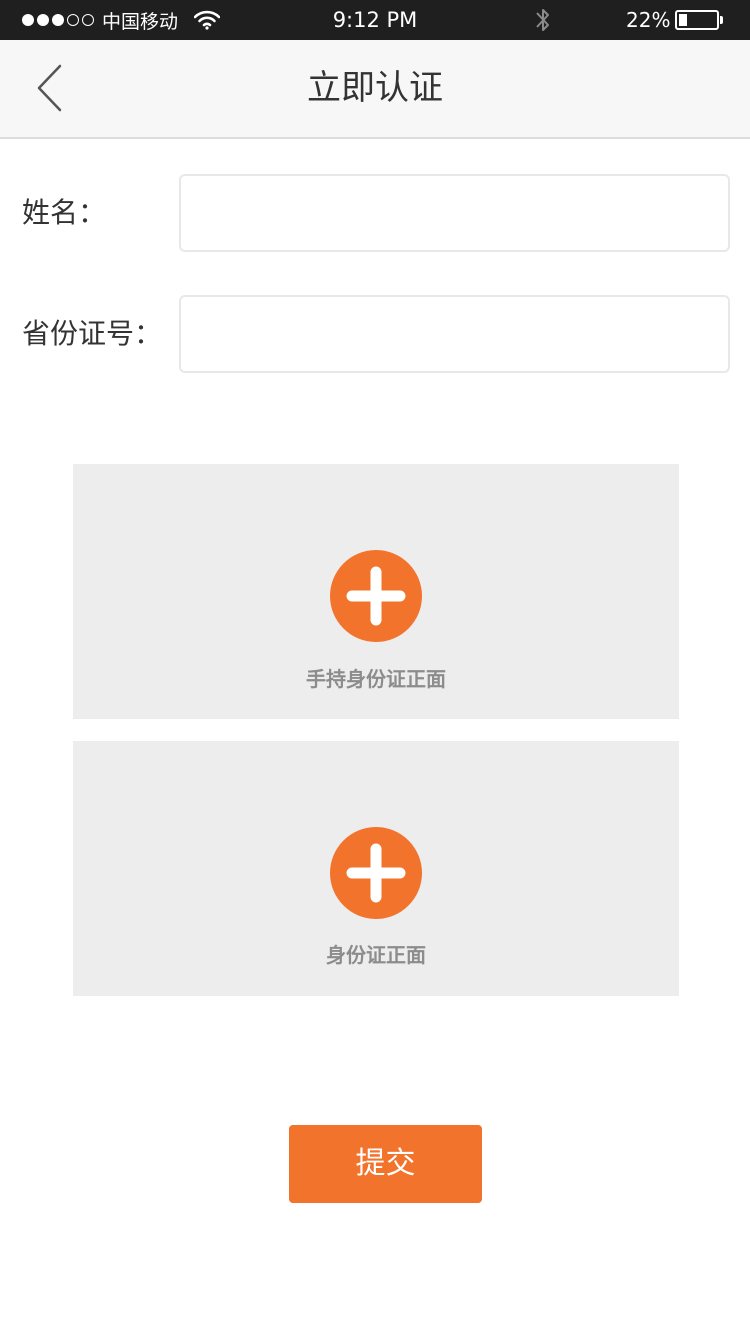 This screenshot has height=1340, width=750. I want to click on id-number-row: 省份证号：, so click(375, 334).